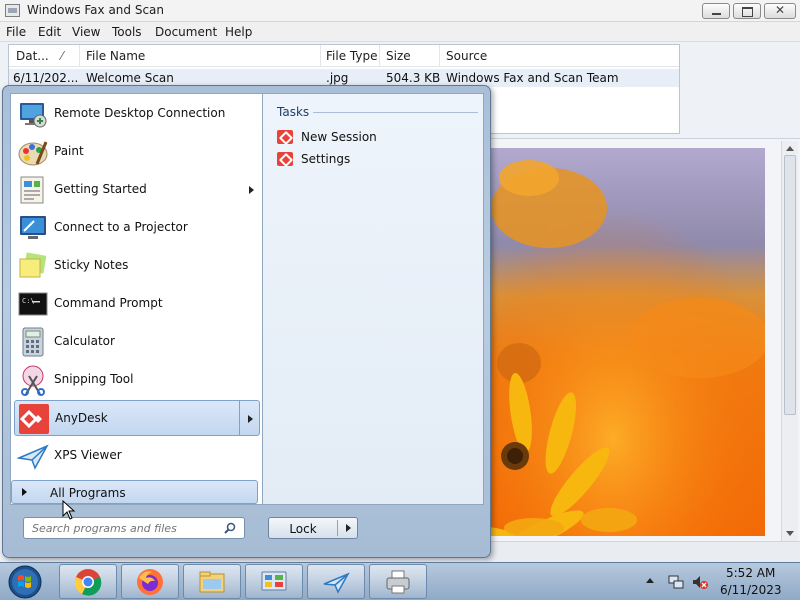 This screenshot has width=800, height=600. I want to click on menu-document: Document, so click(186, 32).